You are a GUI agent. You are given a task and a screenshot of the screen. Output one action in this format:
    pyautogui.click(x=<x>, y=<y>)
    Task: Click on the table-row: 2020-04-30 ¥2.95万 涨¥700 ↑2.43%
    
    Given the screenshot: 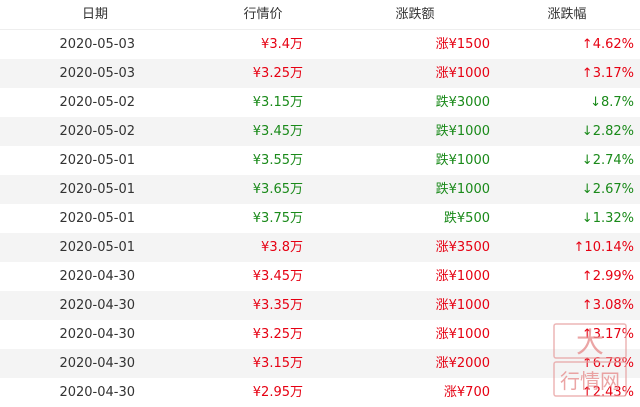 What is the action you would take?
    pyautogui.click(x=320, y=392)
    